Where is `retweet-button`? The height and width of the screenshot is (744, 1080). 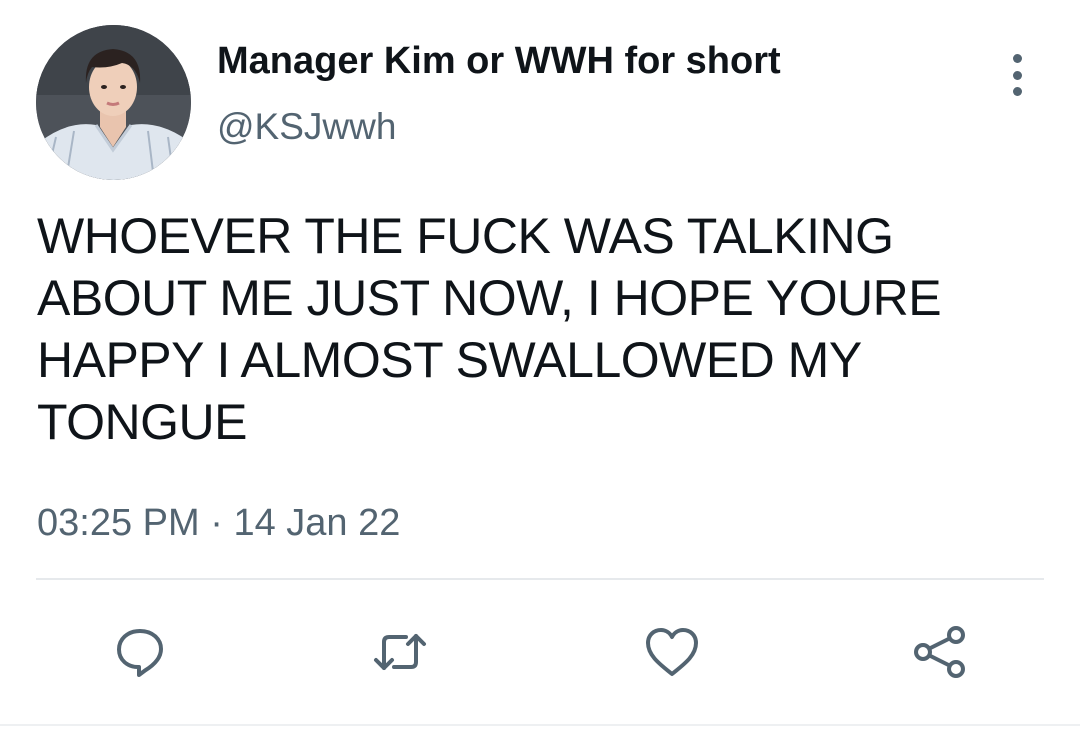
retweet-button is located at coordinates (400, 652).